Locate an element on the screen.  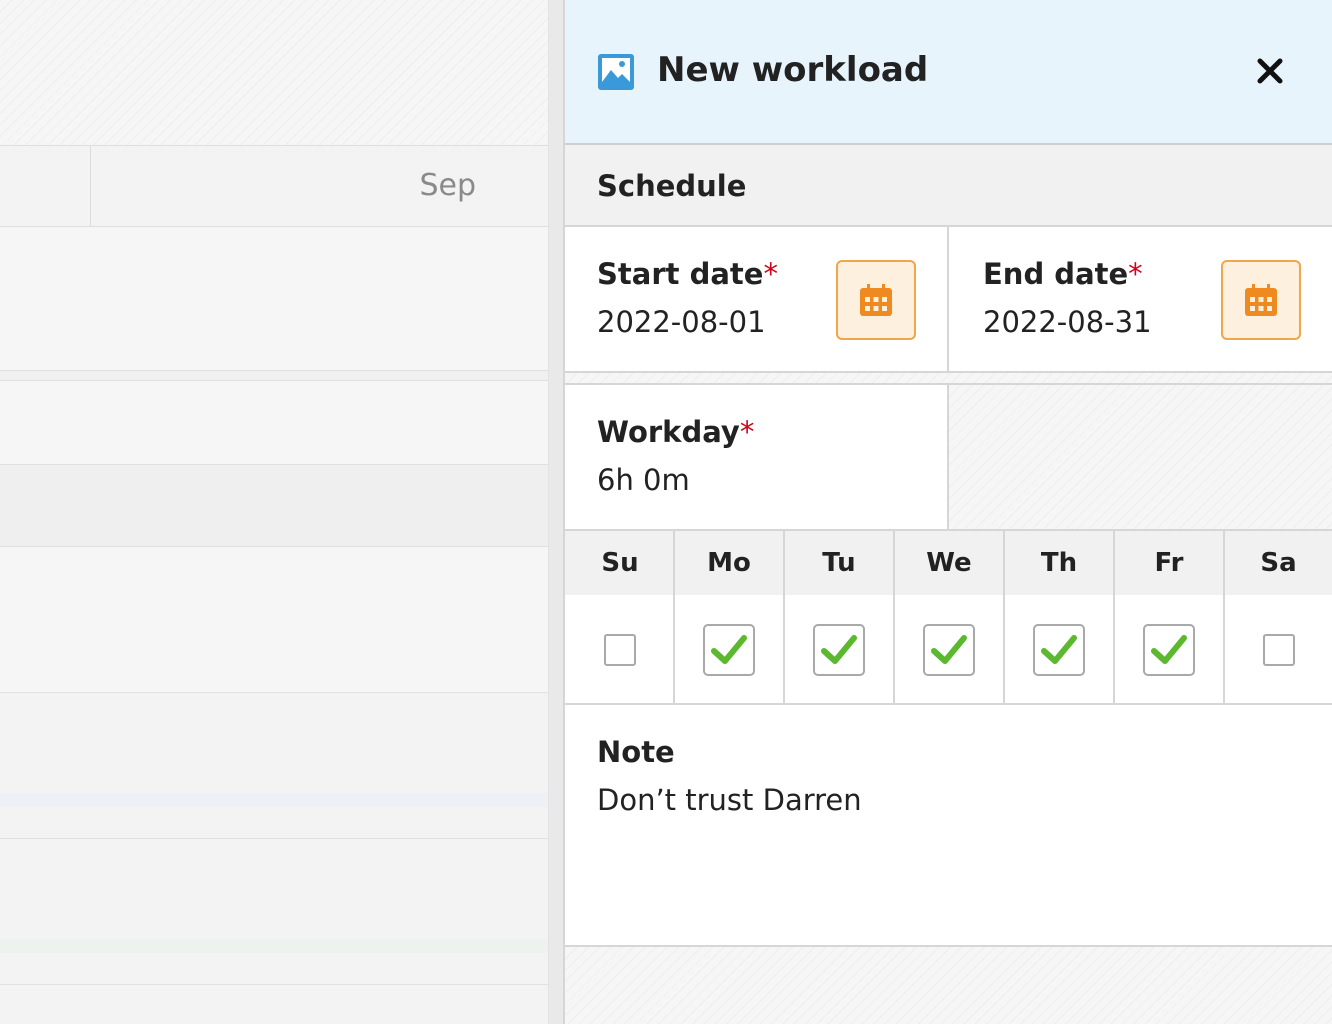
end-date-calendar-button is located at coordinates (1261, 300).